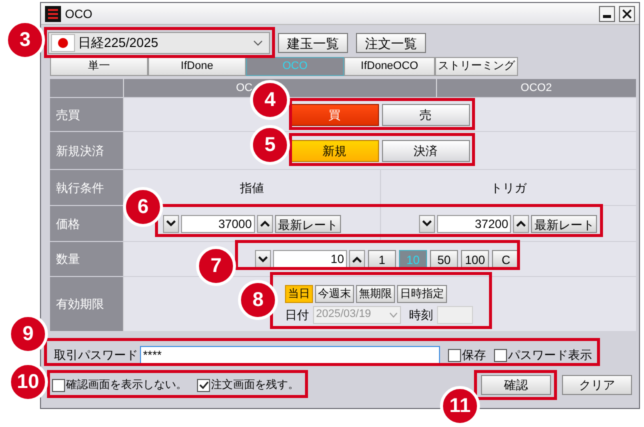 Image resolution: width=644 pixels, height=427 pixels. I want to click on quantity-preset-button: 50, so click(444, 259).